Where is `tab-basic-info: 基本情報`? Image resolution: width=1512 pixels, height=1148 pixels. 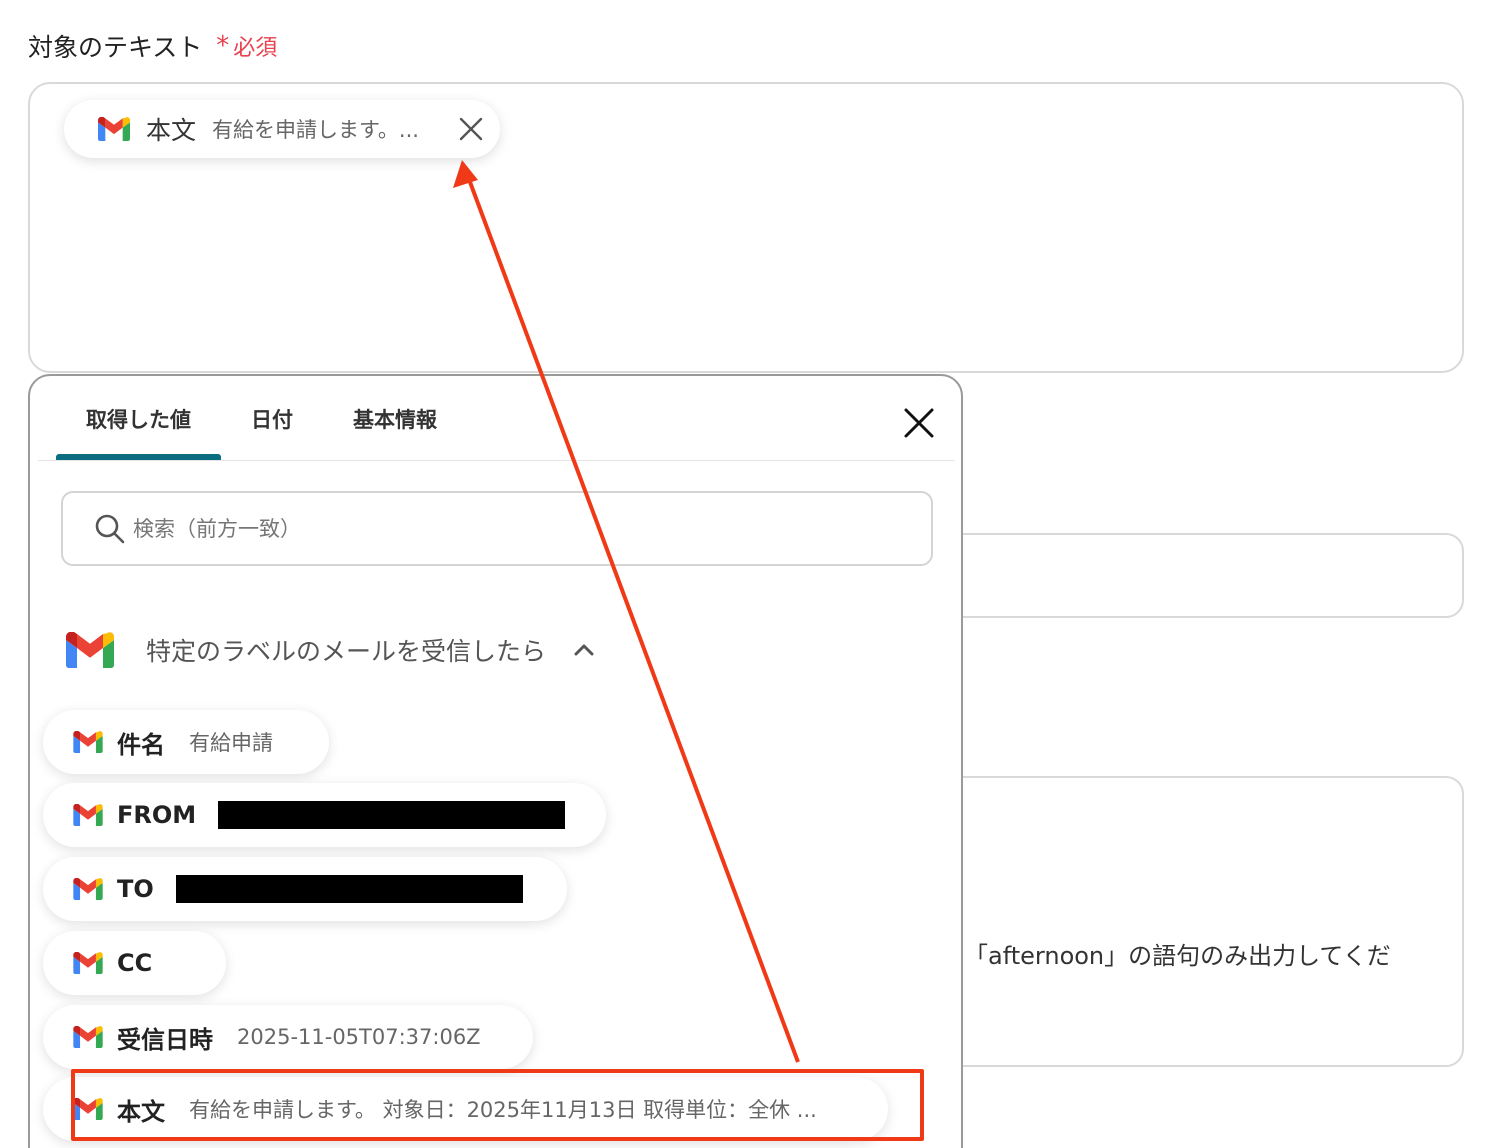
tab-basic-info: 基本情報 is located at coordinates (395, 432).